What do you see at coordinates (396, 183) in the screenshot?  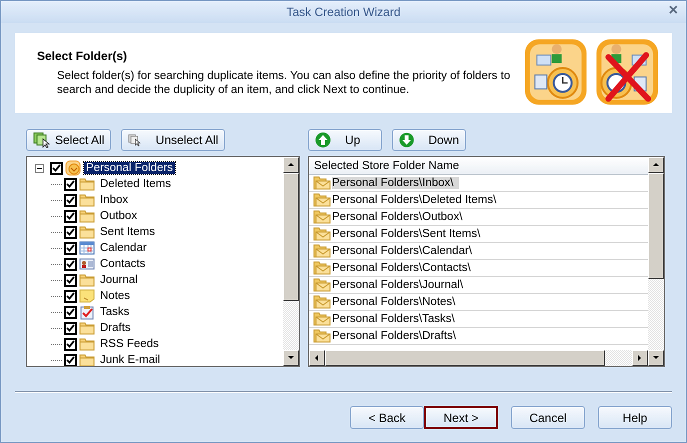 I see `list-row: Personal Folders\Inbox\` at bounding box center [396, 183].